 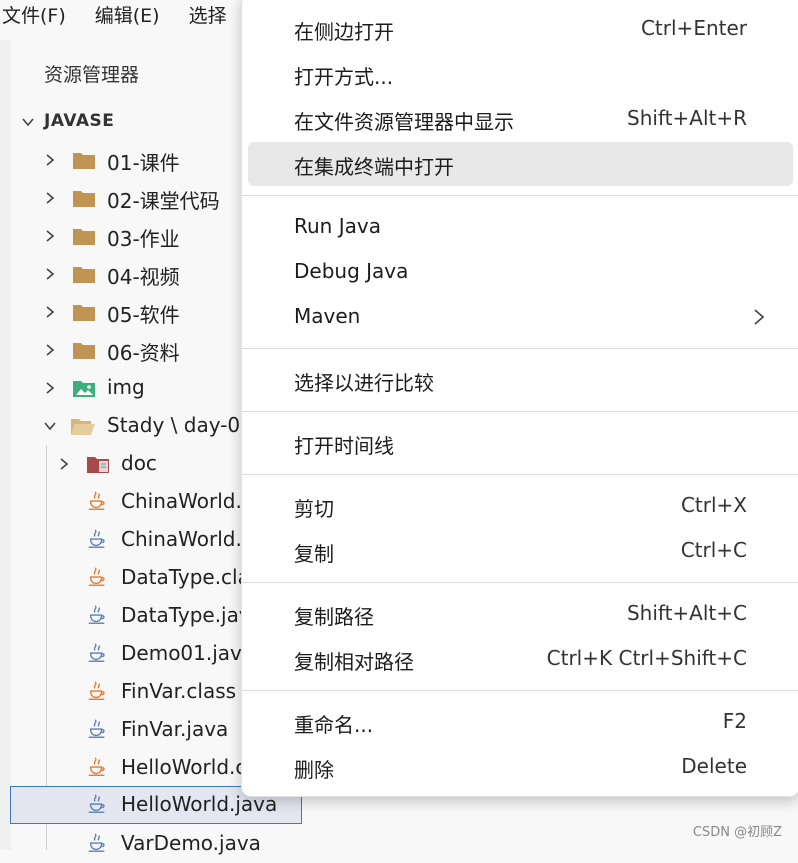 What do you see at coordinates (143, 353) in the screenshot?
I see `folder-label: 06-资料` at bounding box center [143, 353].